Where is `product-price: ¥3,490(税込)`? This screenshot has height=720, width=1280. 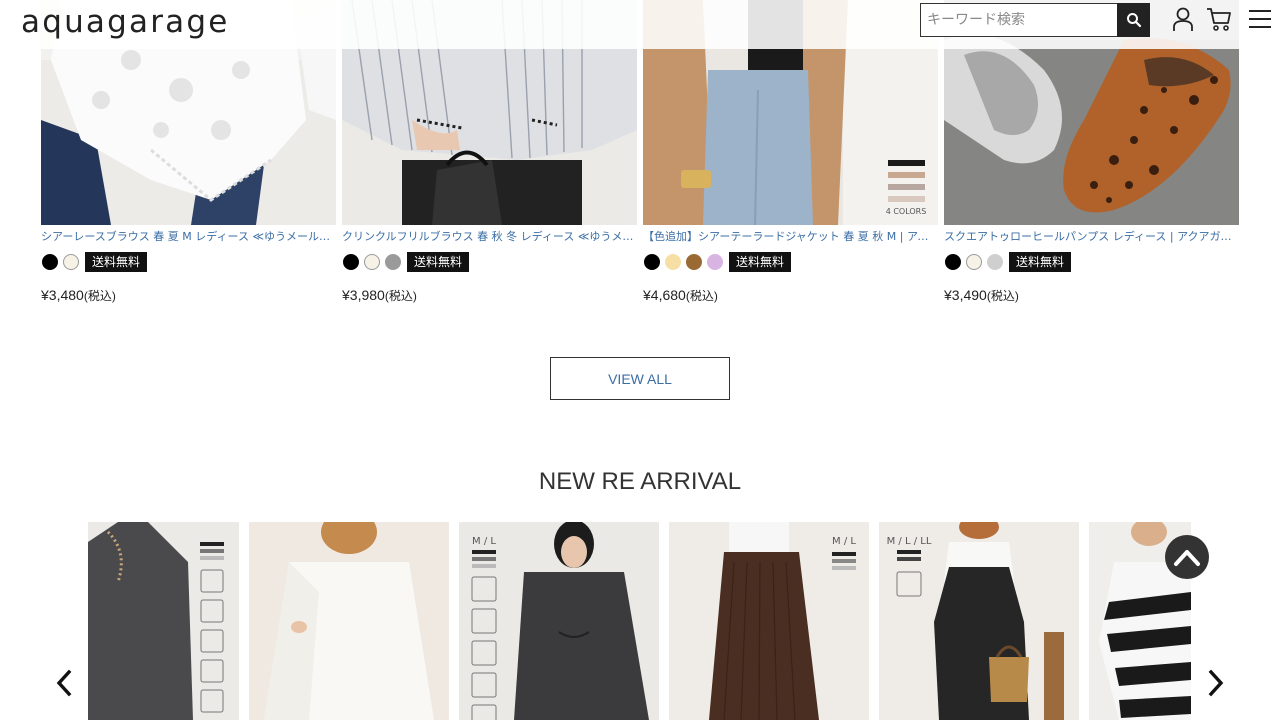 product-price: ¥3,490(税込) is located at coordinates (981, 295).